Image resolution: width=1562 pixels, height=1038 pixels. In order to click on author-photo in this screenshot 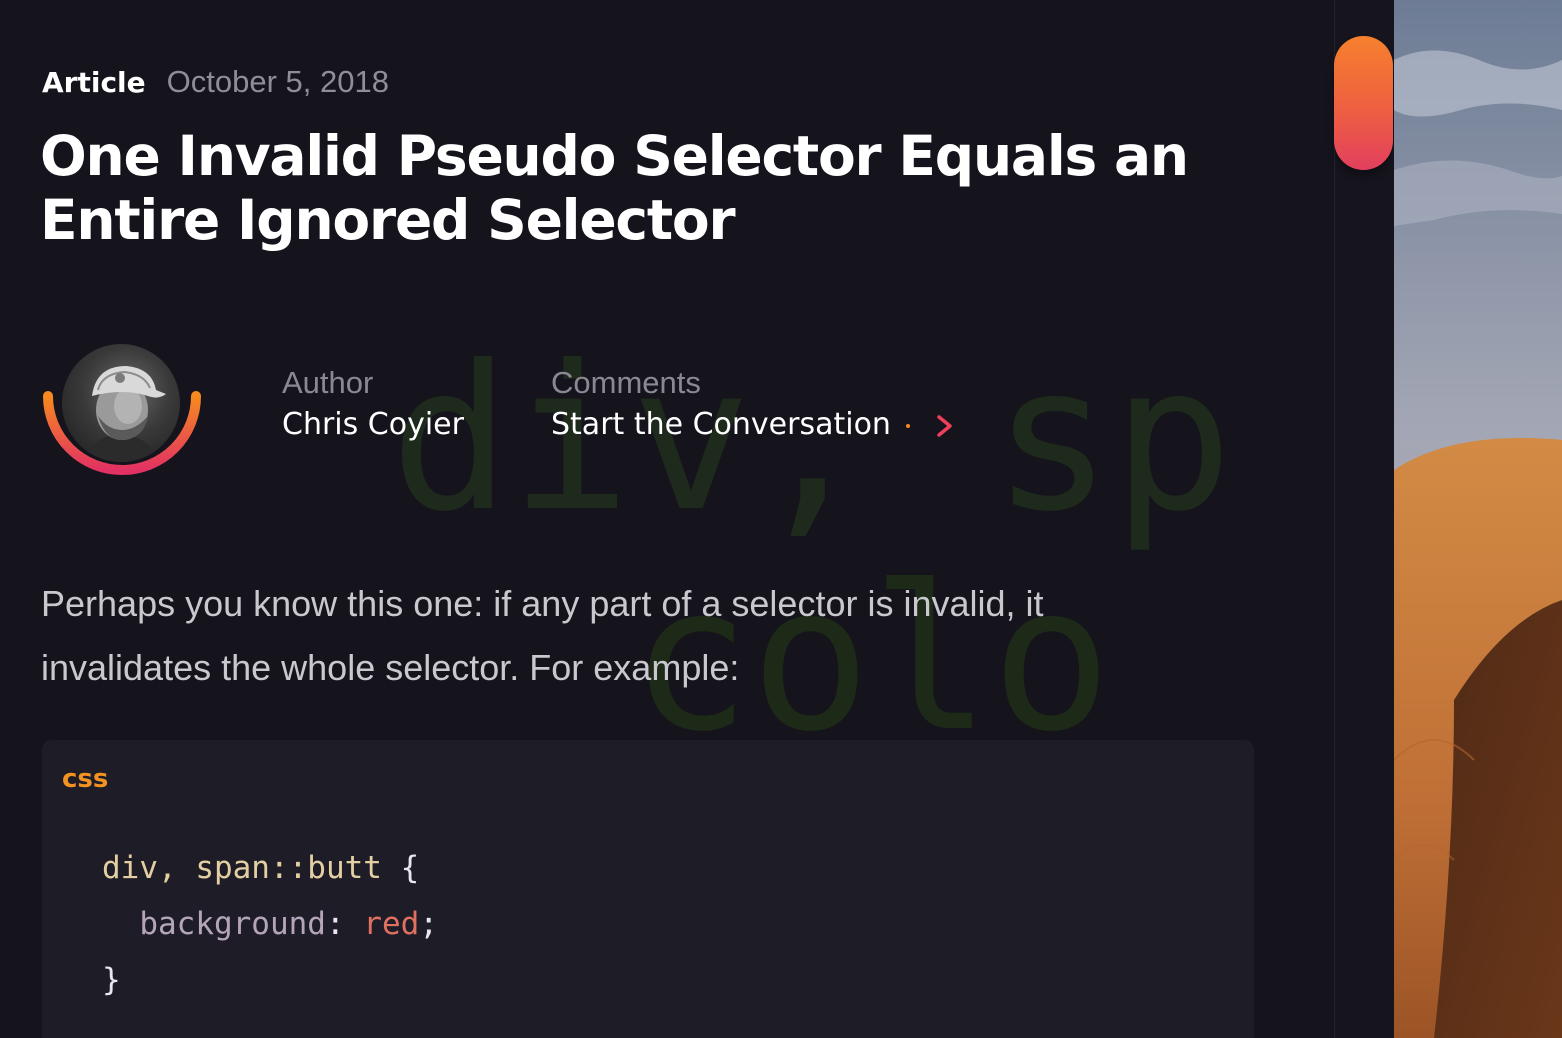, I will do `click(121, 403)`.